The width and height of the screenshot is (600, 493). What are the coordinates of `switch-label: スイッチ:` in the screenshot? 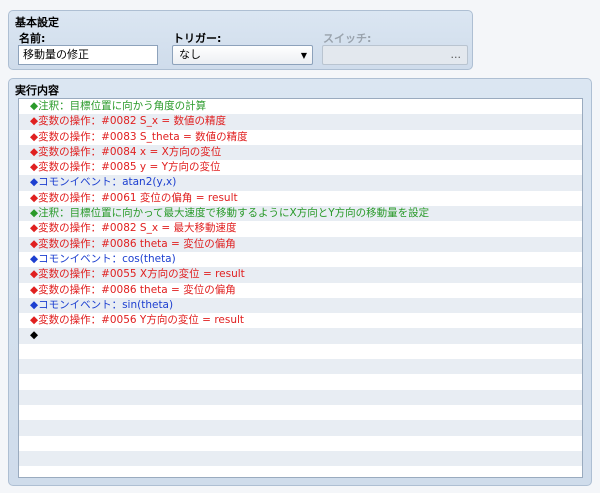 It's located at (347, 38).